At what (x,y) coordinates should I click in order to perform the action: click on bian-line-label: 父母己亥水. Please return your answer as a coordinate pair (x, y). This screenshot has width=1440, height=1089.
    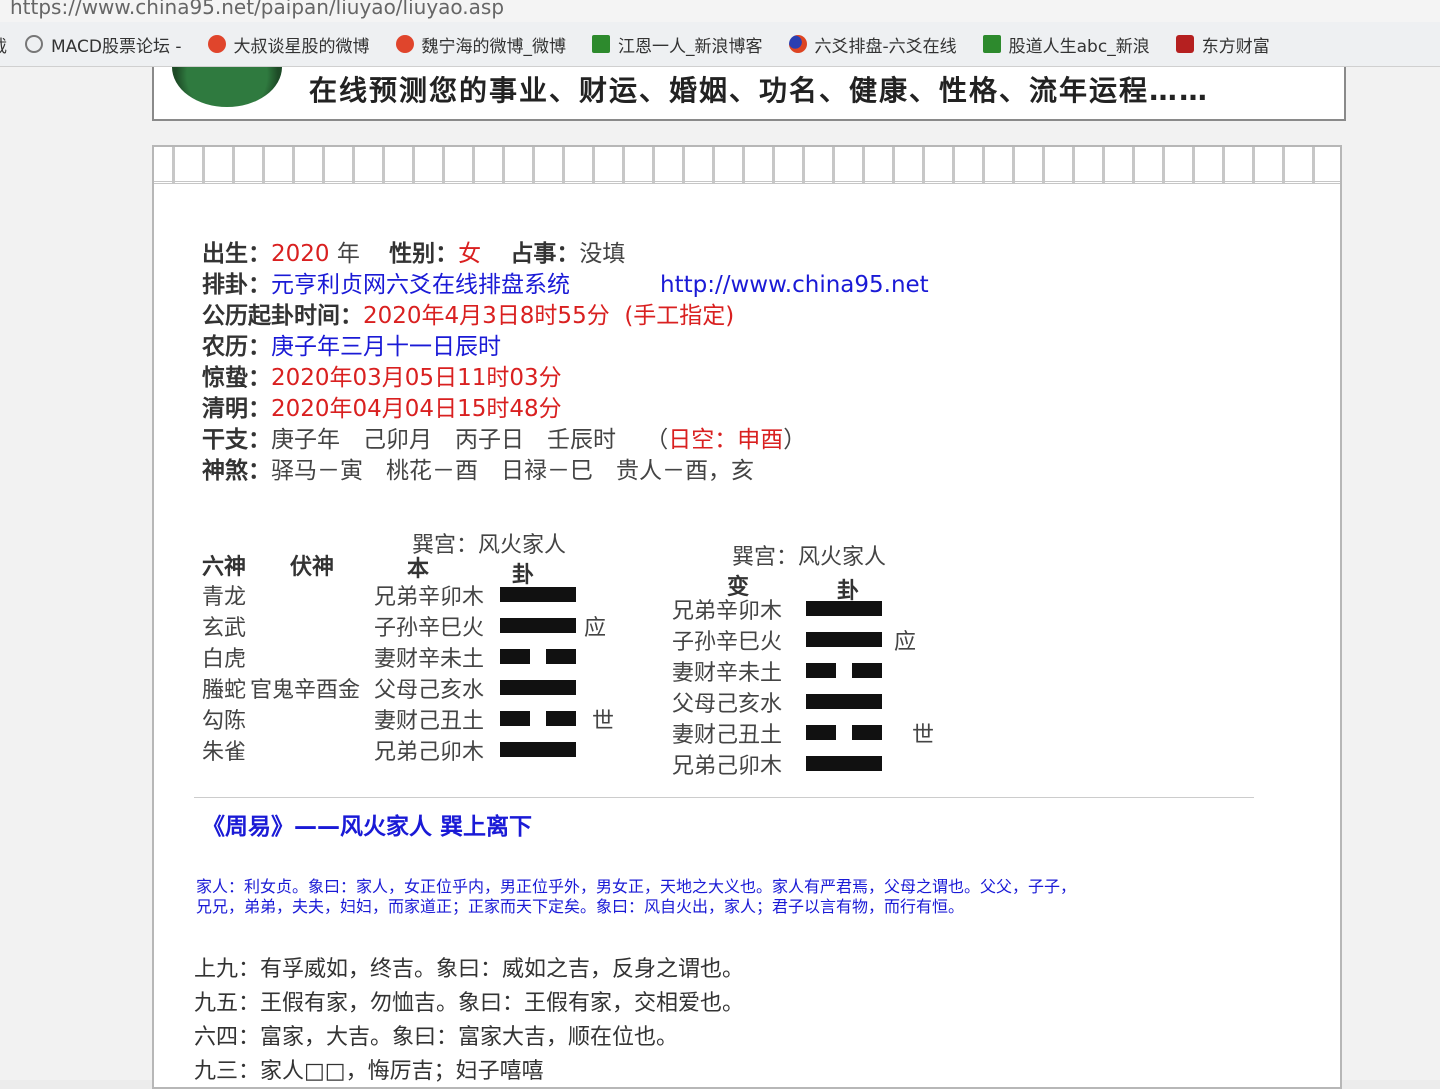
    Looking at the image, I should click on (727, 704).